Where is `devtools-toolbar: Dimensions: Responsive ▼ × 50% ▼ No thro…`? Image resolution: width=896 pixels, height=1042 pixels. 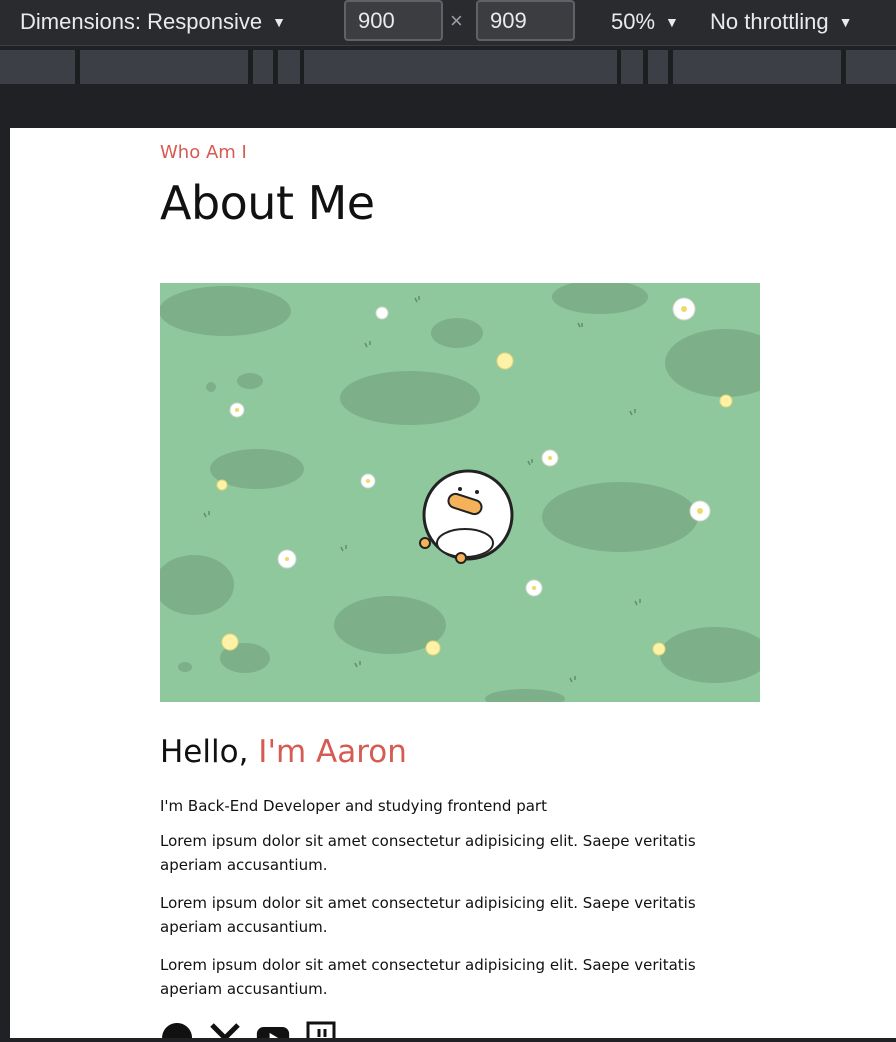 devtools-toolbar: Dimensions: Responsive ▼ × 50% ▼ No thro… is located at coordinates (448, 23).